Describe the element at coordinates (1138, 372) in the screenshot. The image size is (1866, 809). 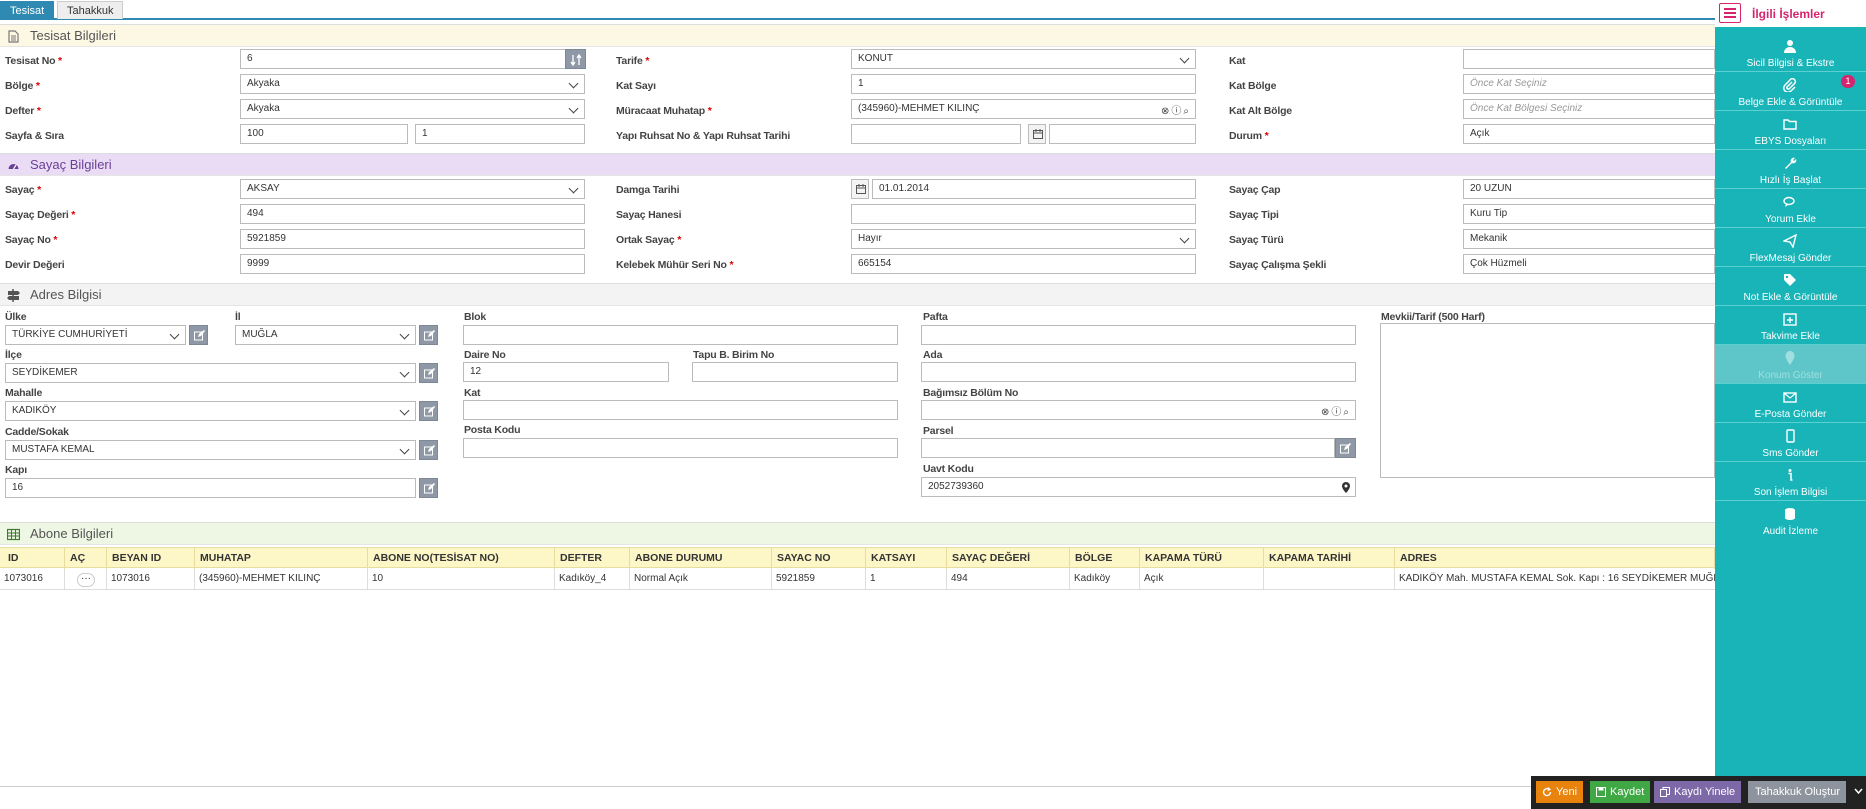
I see `ada-input` at that location.